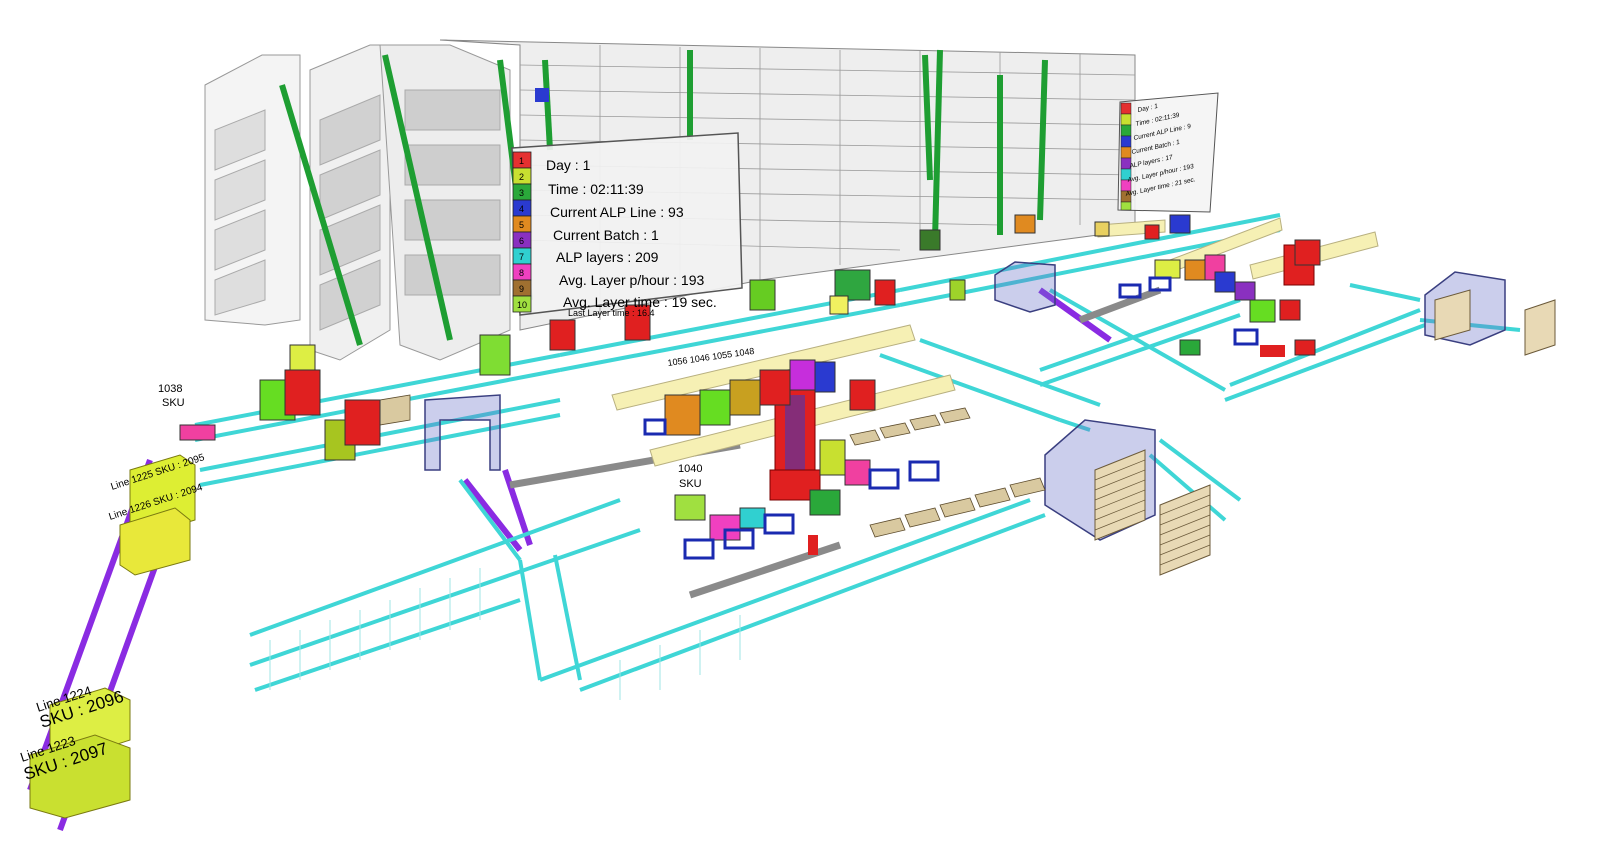 This screenshot has height=853, width=1615. What do you see at coordinates (690, 469) in the screenshot?
I see `sku-1040-number: 1040` at bounding box center [690, 469].